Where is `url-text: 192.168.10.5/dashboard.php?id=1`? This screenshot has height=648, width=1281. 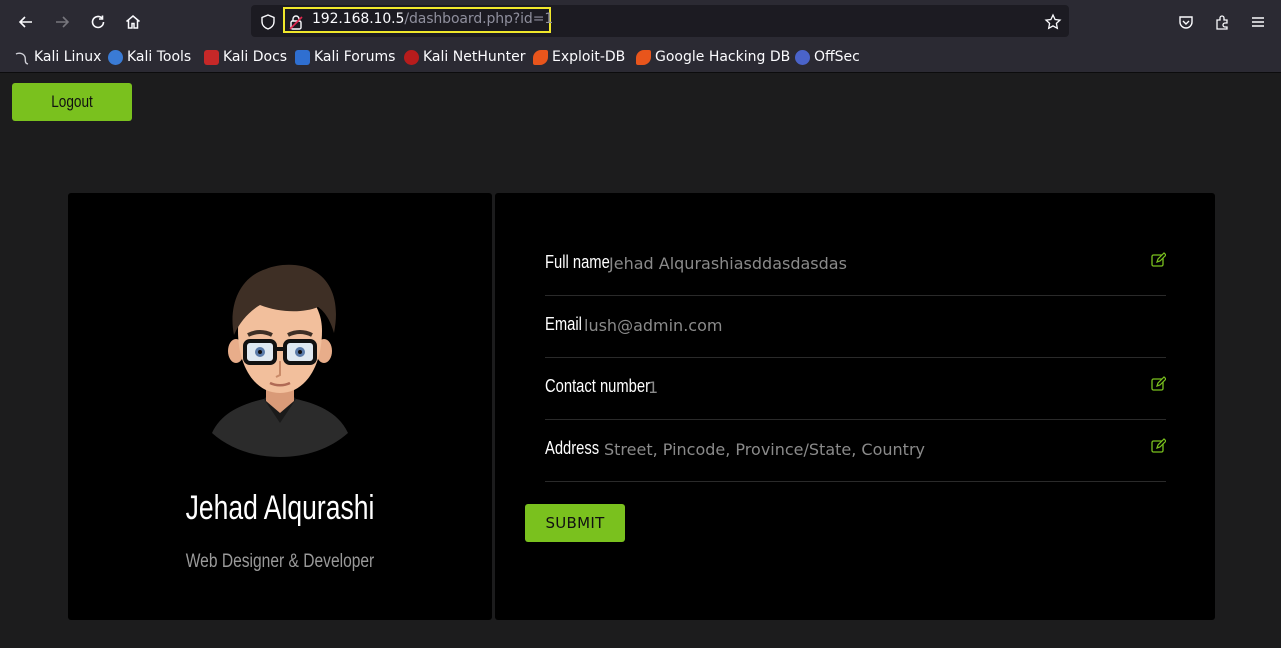 url-text: 192.168.10.5/dashboard.php?id=1 is located at coordinates (432, 19).